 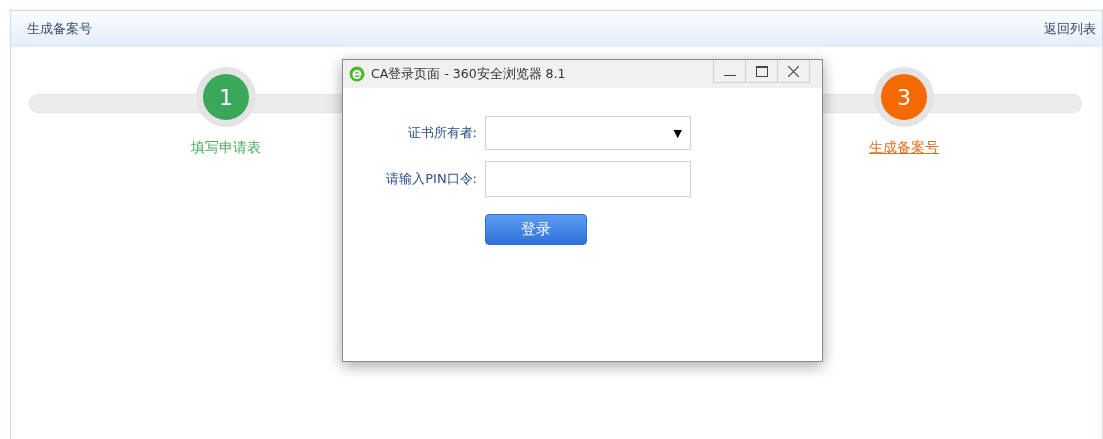 I want to click on page-title: 生成备案号, so click(x=59, y=29).